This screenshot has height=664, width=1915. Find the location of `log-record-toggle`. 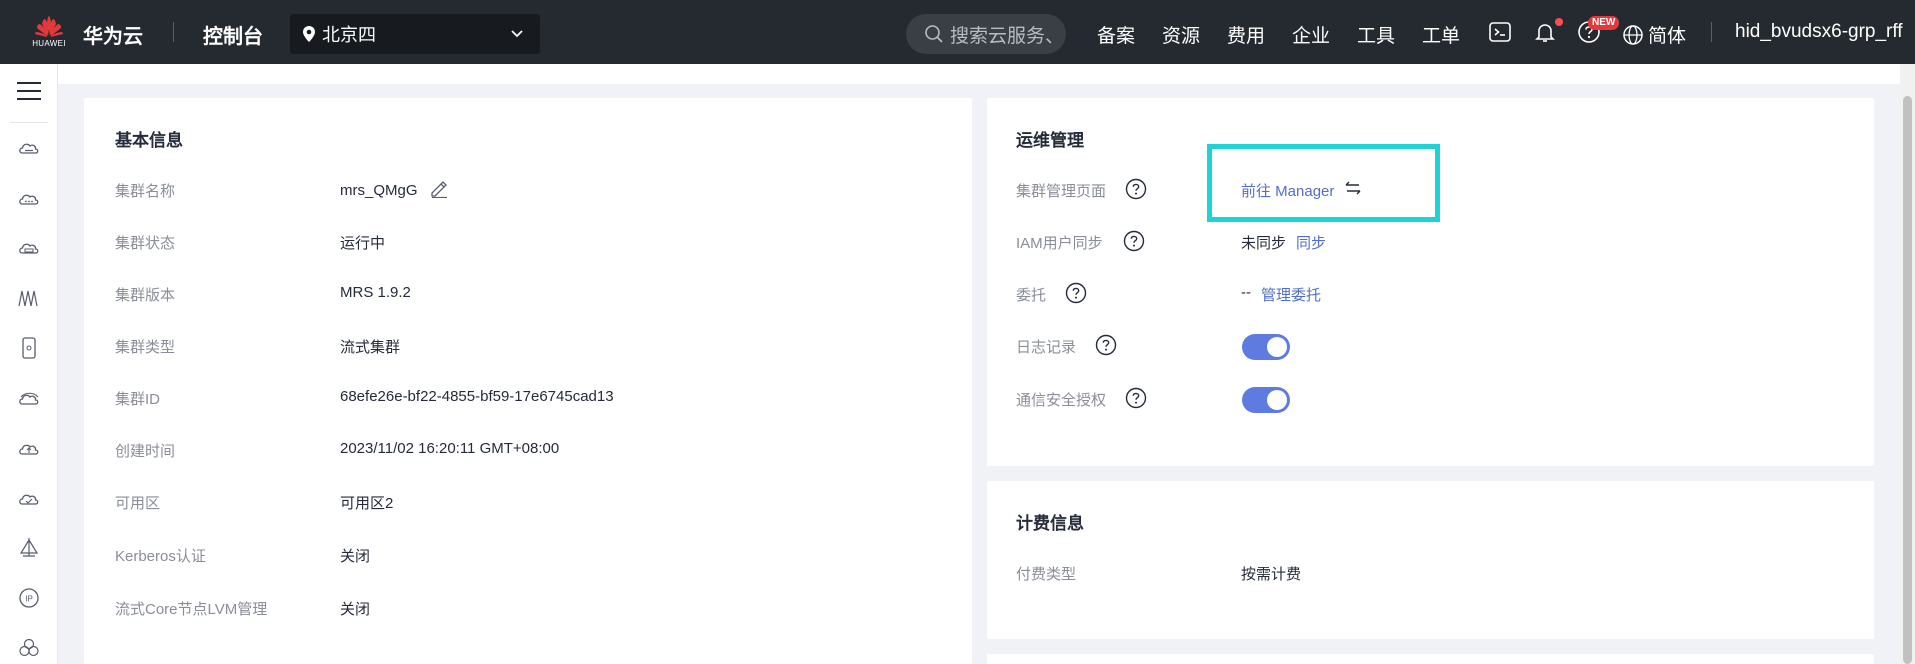

log-record-toggle is located at coordinates (1266, 347).